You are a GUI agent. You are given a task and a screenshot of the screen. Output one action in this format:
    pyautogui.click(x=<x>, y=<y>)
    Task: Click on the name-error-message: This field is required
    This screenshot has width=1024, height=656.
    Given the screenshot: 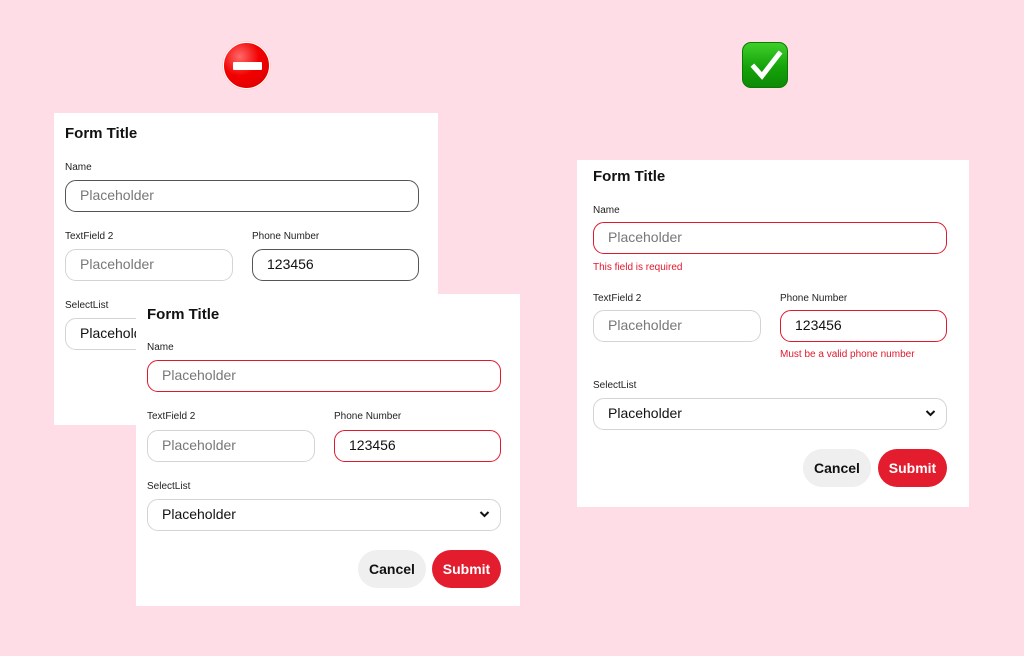 What is the action you would take?
    pyautogui.click(x=638, y=267)
    